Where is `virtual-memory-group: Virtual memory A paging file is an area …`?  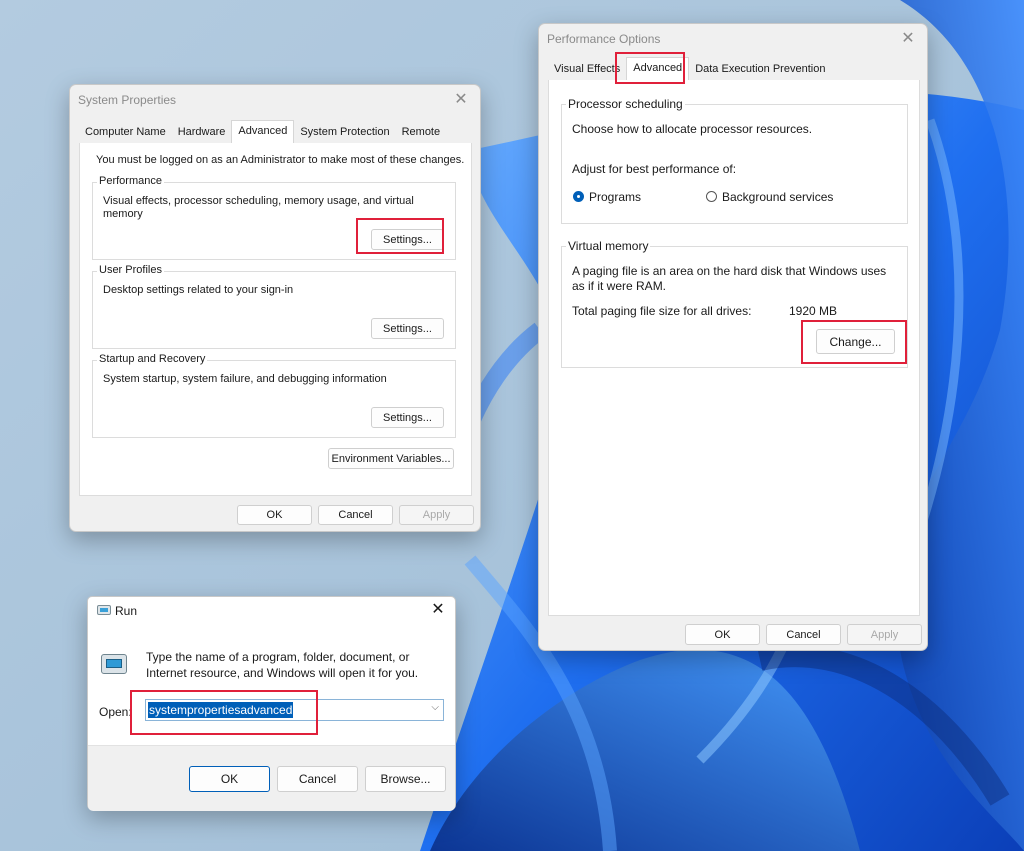
virtual-memory-group: Virtual memory A paging file is an area … is located at coordinates (734, 303).